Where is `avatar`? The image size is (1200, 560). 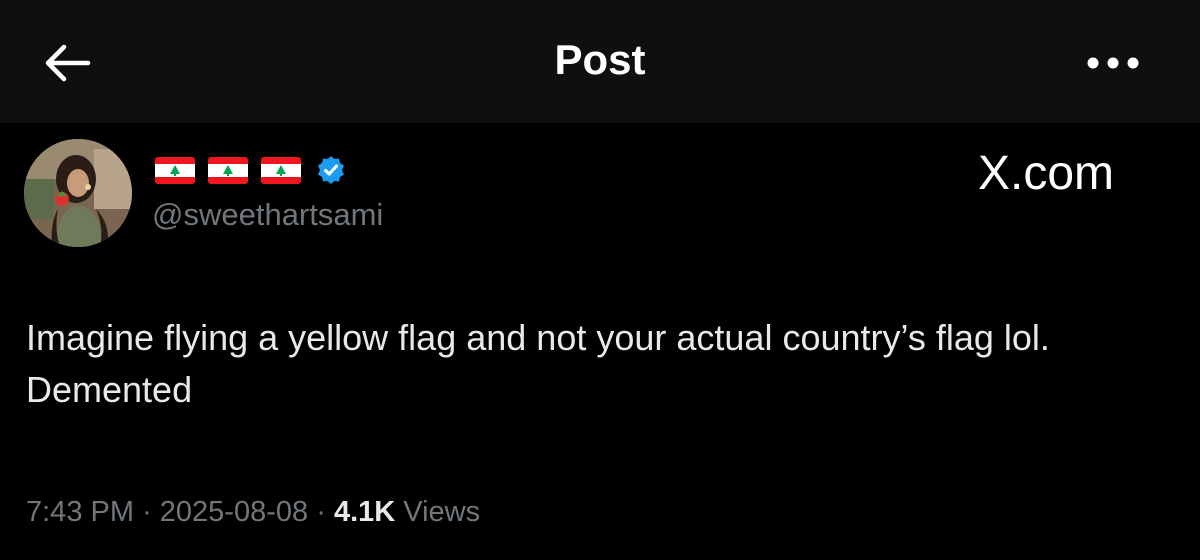
avatar is located at coordinates (78, 193).